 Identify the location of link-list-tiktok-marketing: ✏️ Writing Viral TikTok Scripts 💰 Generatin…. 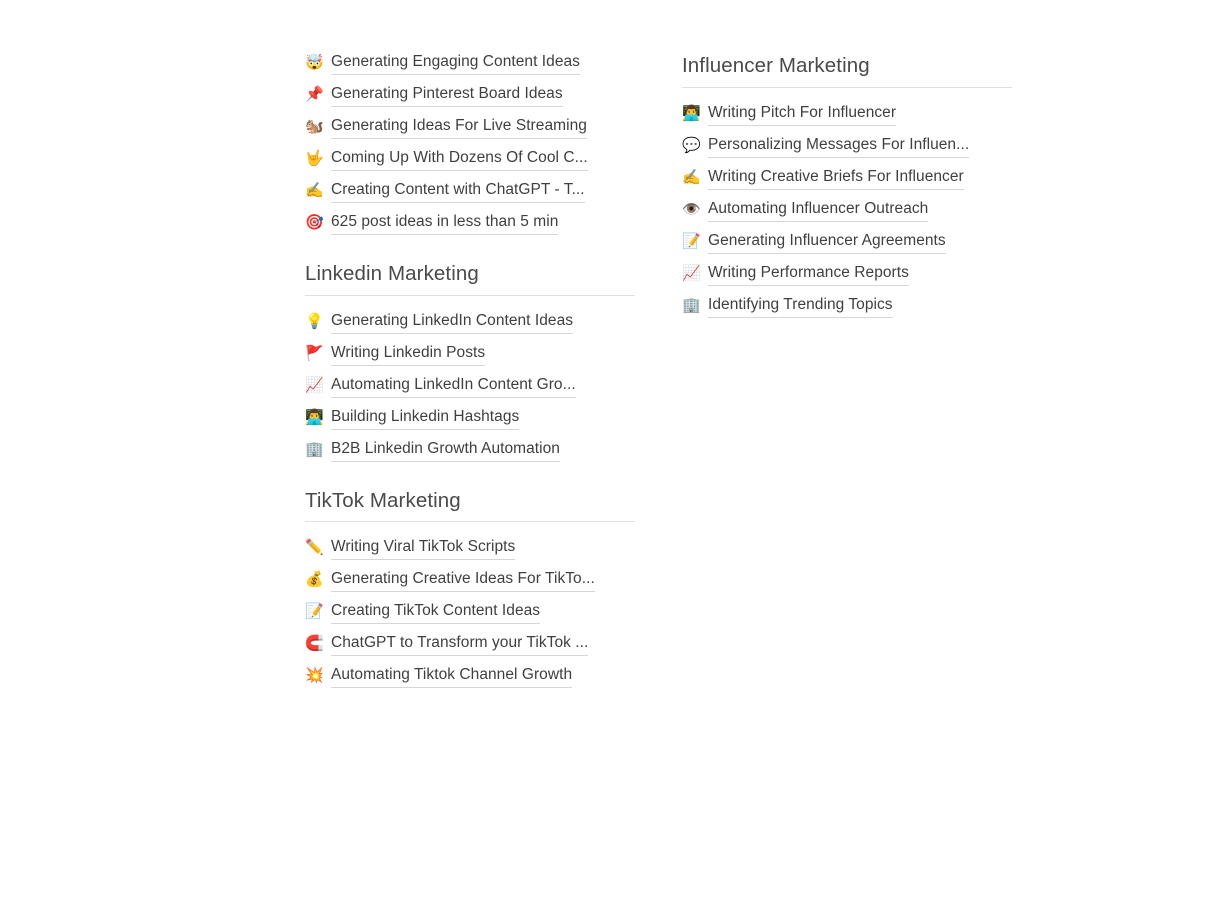
(470, 617).